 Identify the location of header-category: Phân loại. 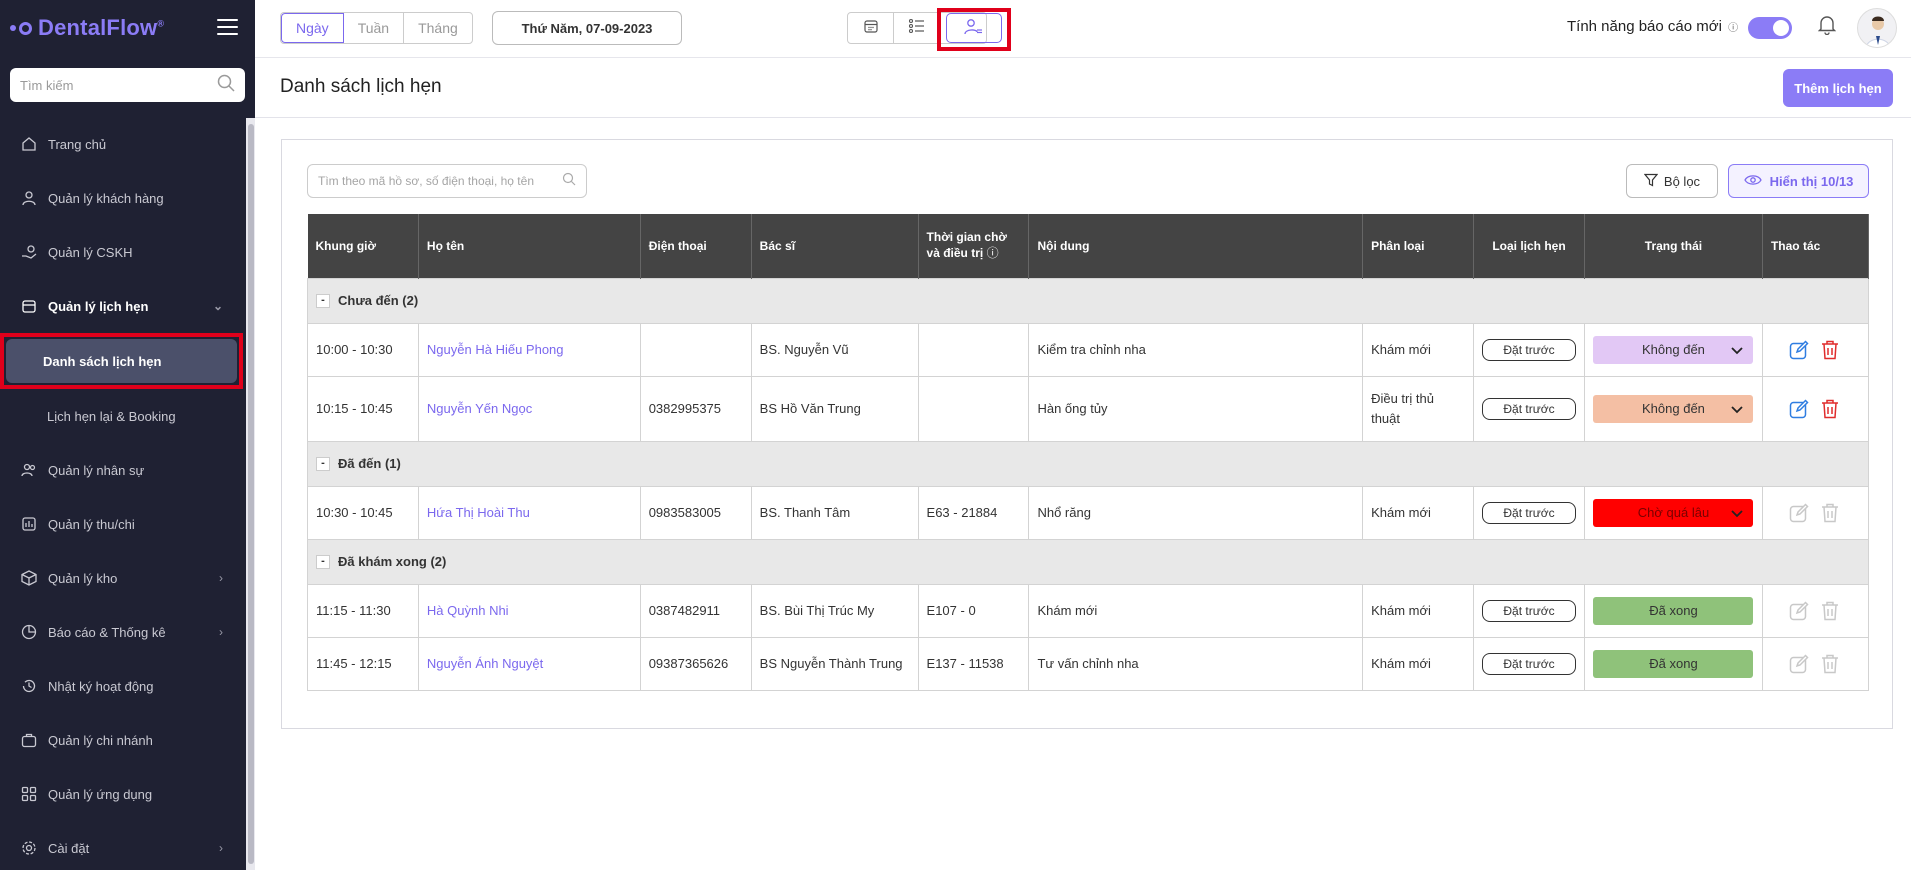
(1418, 246).